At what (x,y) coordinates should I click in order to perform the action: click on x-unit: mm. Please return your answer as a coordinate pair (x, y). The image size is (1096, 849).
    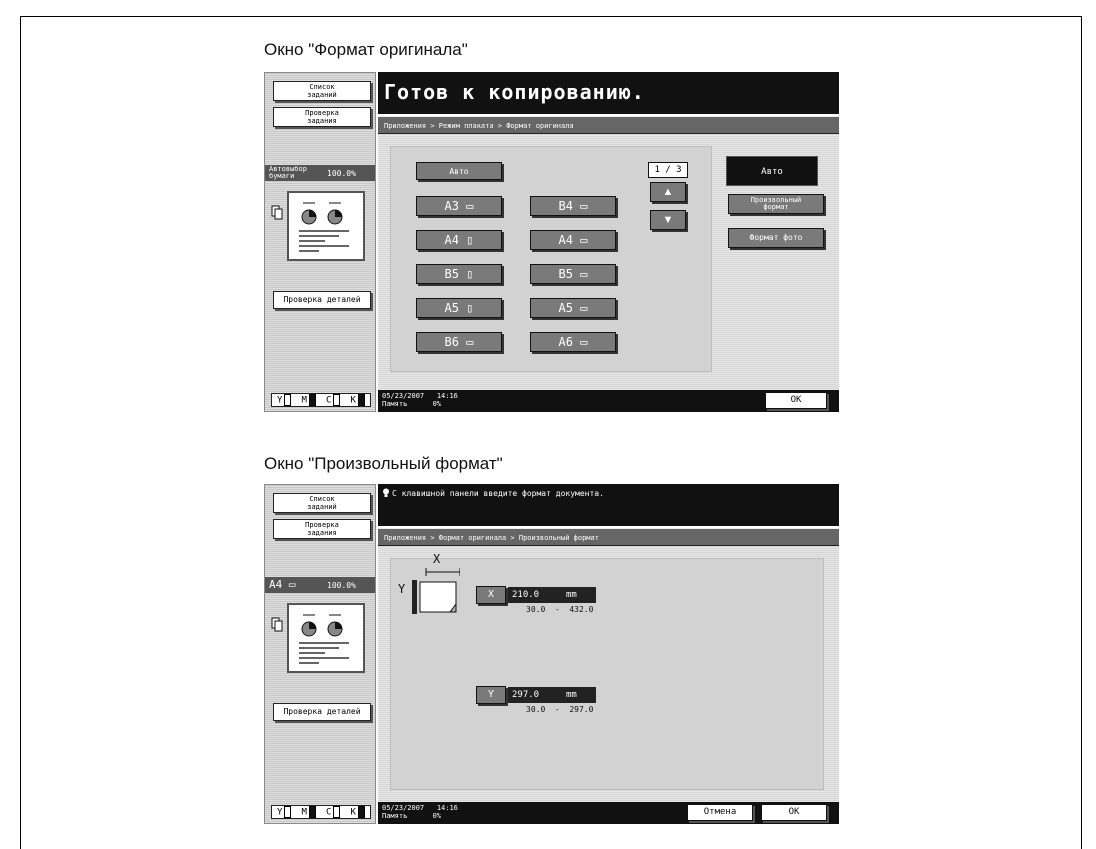
    Looking at the image, I should click on (571, 595).